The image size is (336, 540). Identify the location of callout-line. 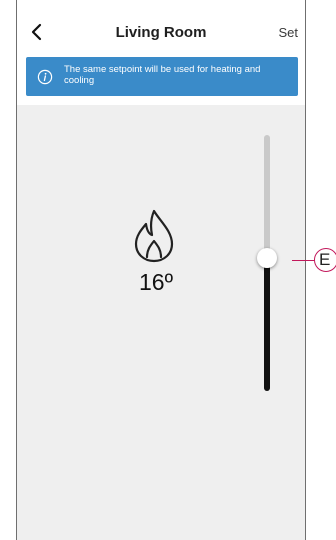
(304, 260).